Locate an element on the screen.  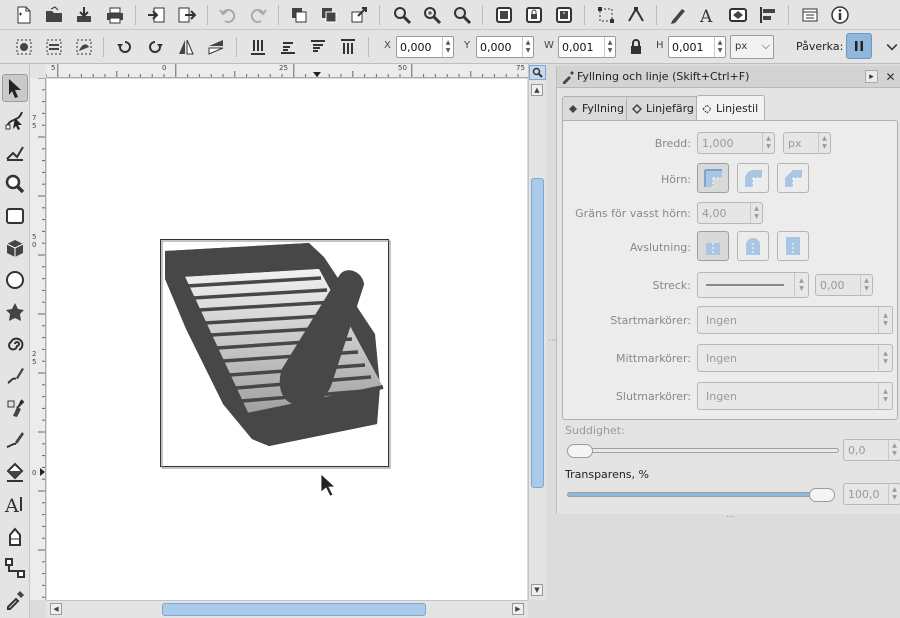
open-document-icon is located at coordinates (54, 15).